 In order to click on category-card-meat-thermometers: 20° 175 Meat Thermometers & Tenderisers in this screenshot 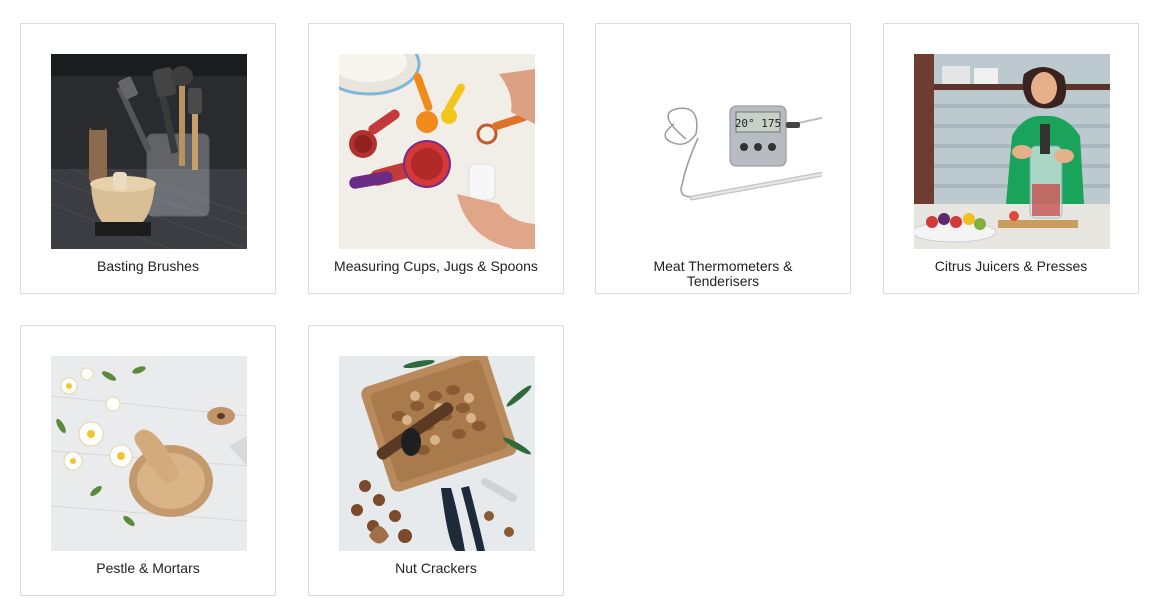, I will do `click(723, 158)`.